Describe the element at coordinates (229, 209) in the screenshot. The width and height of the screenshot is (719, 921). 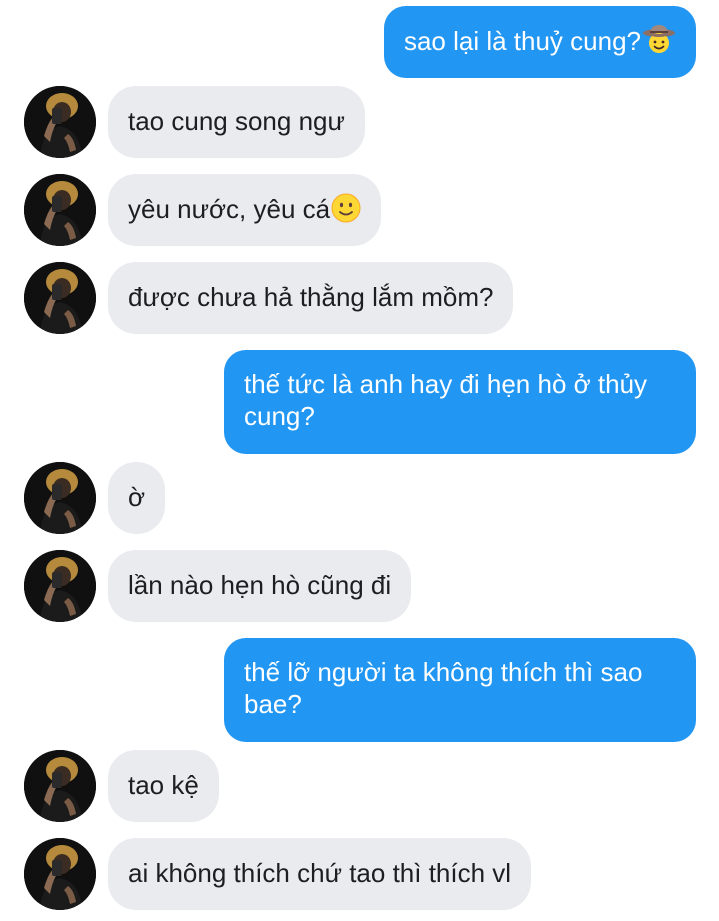
I see `message-text: yêu nước, yêu cá` at that location.